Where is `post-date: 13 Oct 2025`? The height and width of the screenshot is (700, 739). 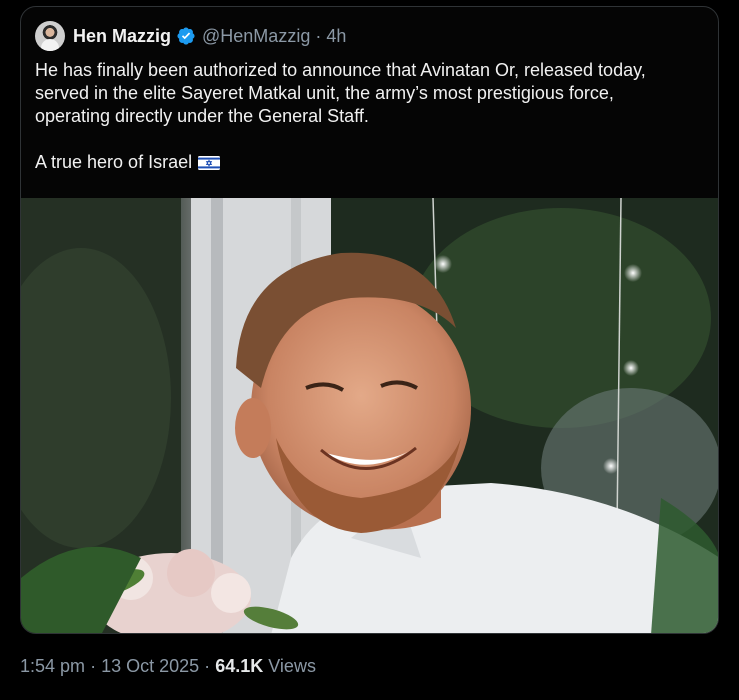
post-date: 13 Oct 2025 is located at coordinates (150, 666).